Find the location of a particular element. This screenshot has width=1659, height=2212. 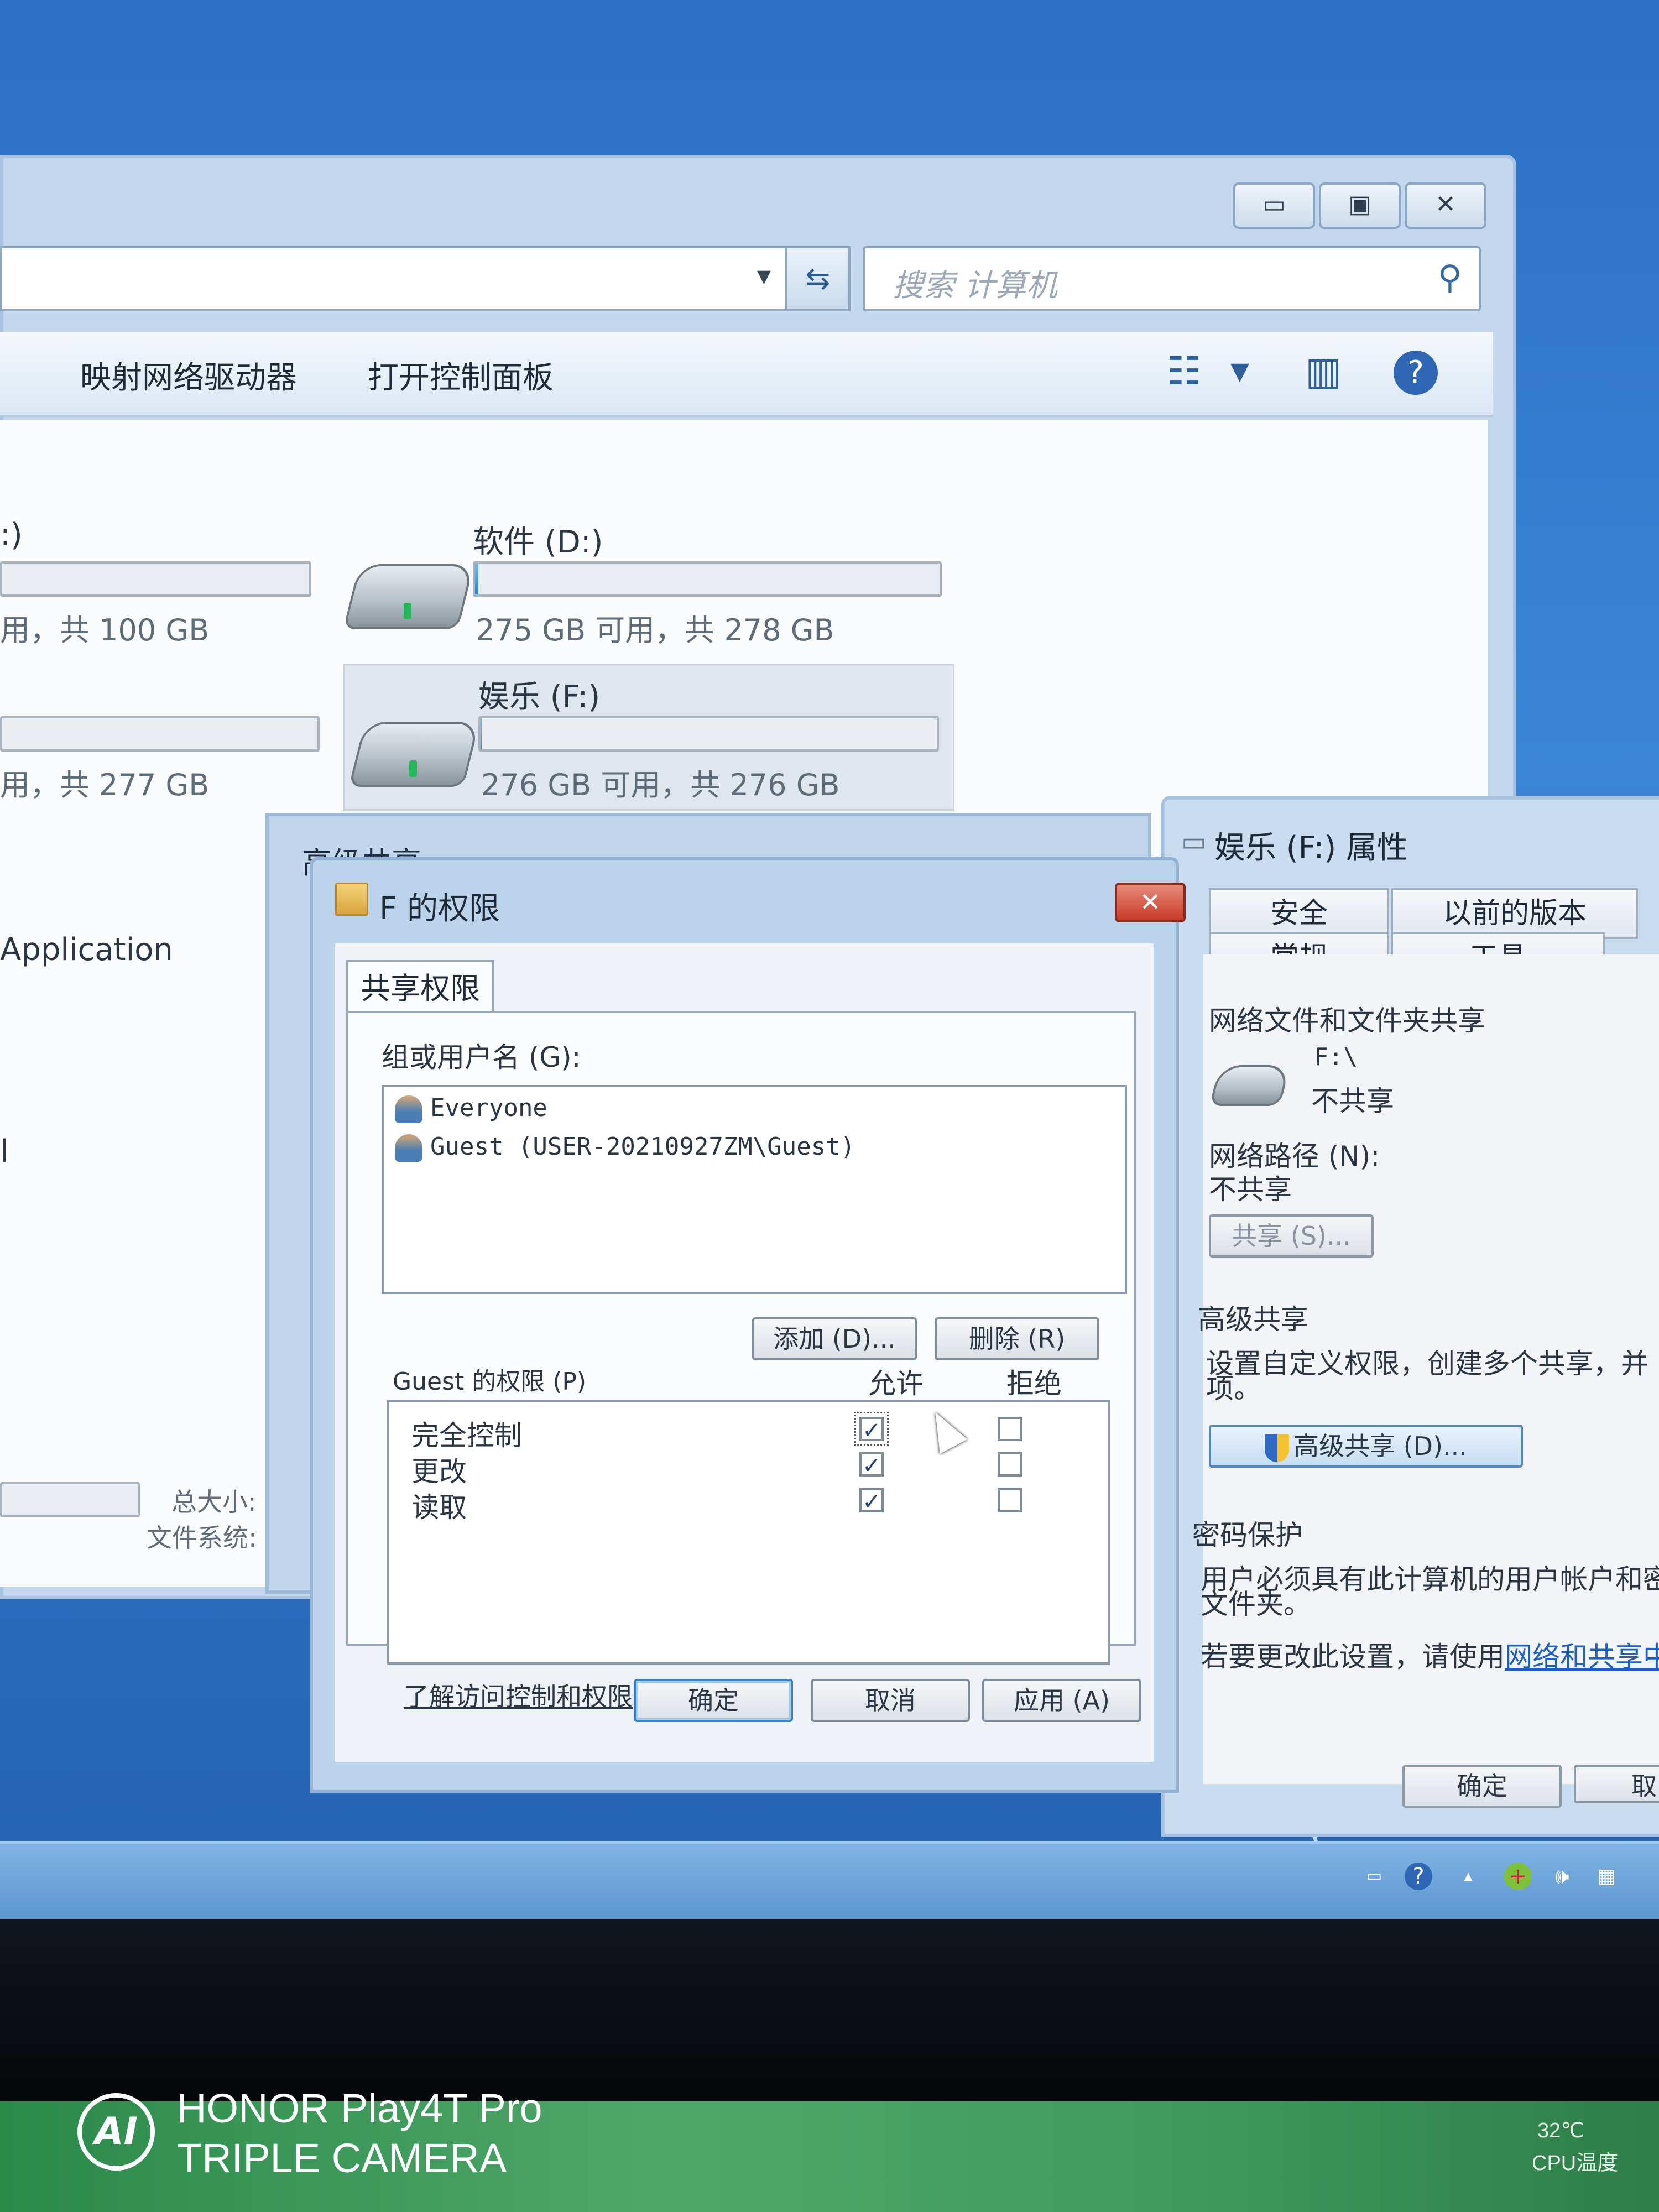

chevron-down-icon: ▼ is located at coordinates (1240, 371).